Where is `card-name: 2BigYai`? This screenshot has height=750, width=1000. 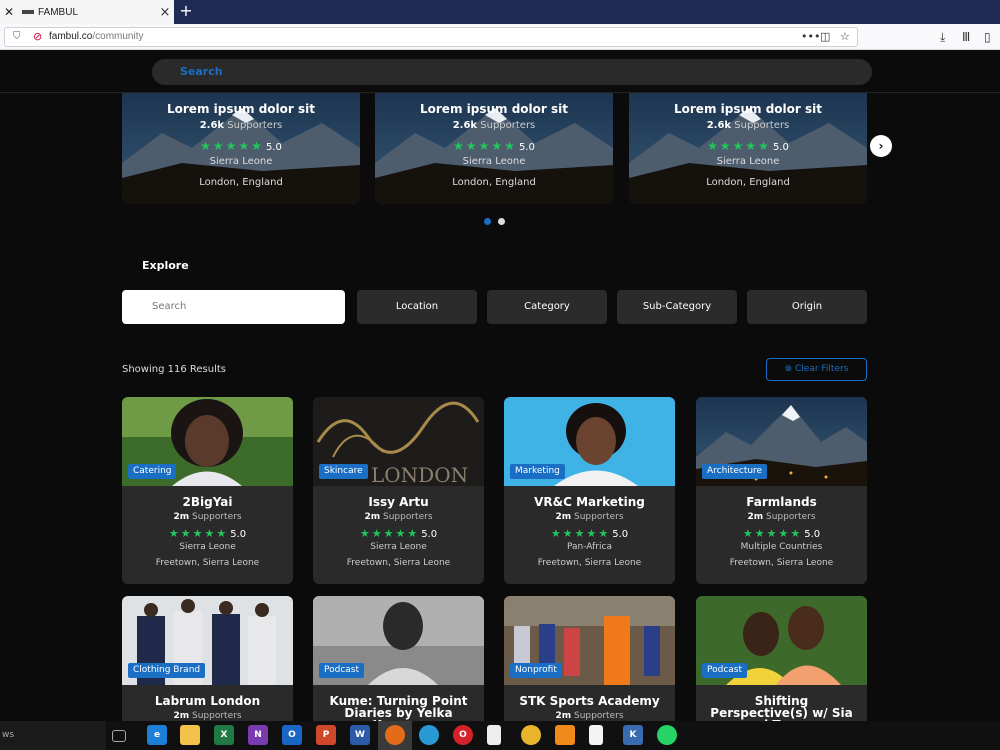
card-name: 2BigYai is located at coordinates (207, 502).